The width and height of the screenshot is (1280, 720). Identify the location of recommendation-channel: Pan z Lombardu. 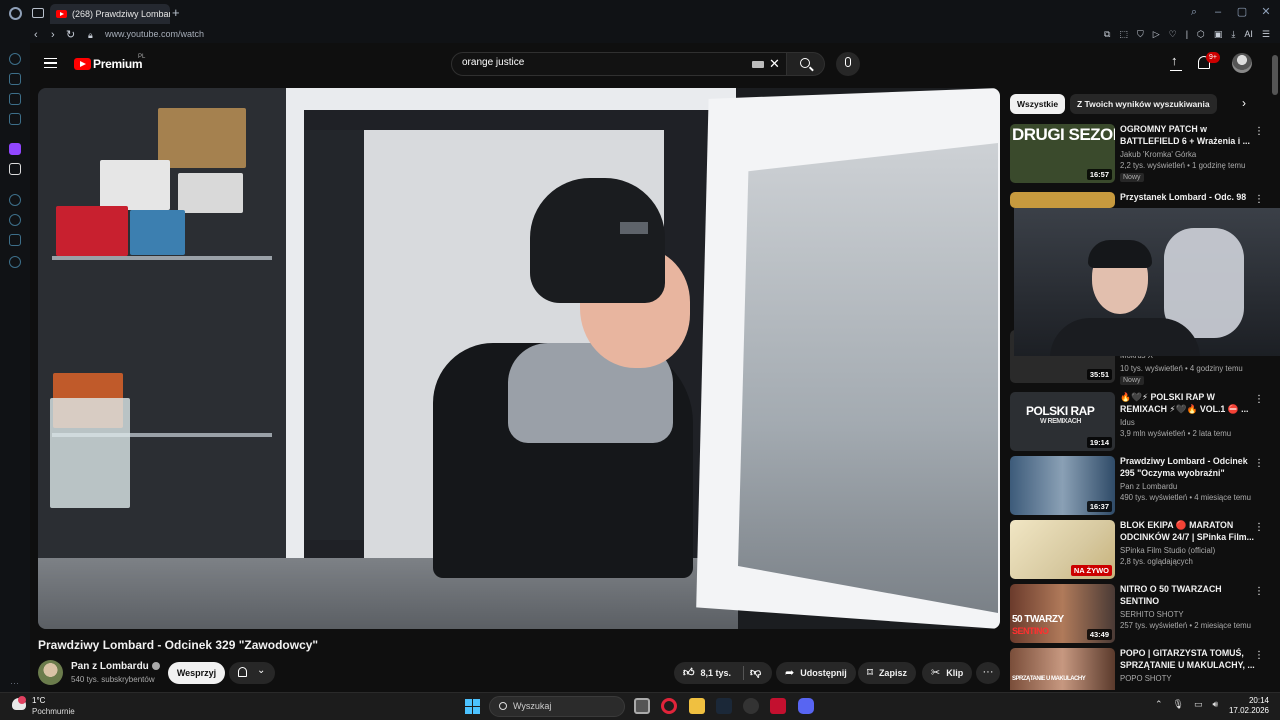
(1148, 486).